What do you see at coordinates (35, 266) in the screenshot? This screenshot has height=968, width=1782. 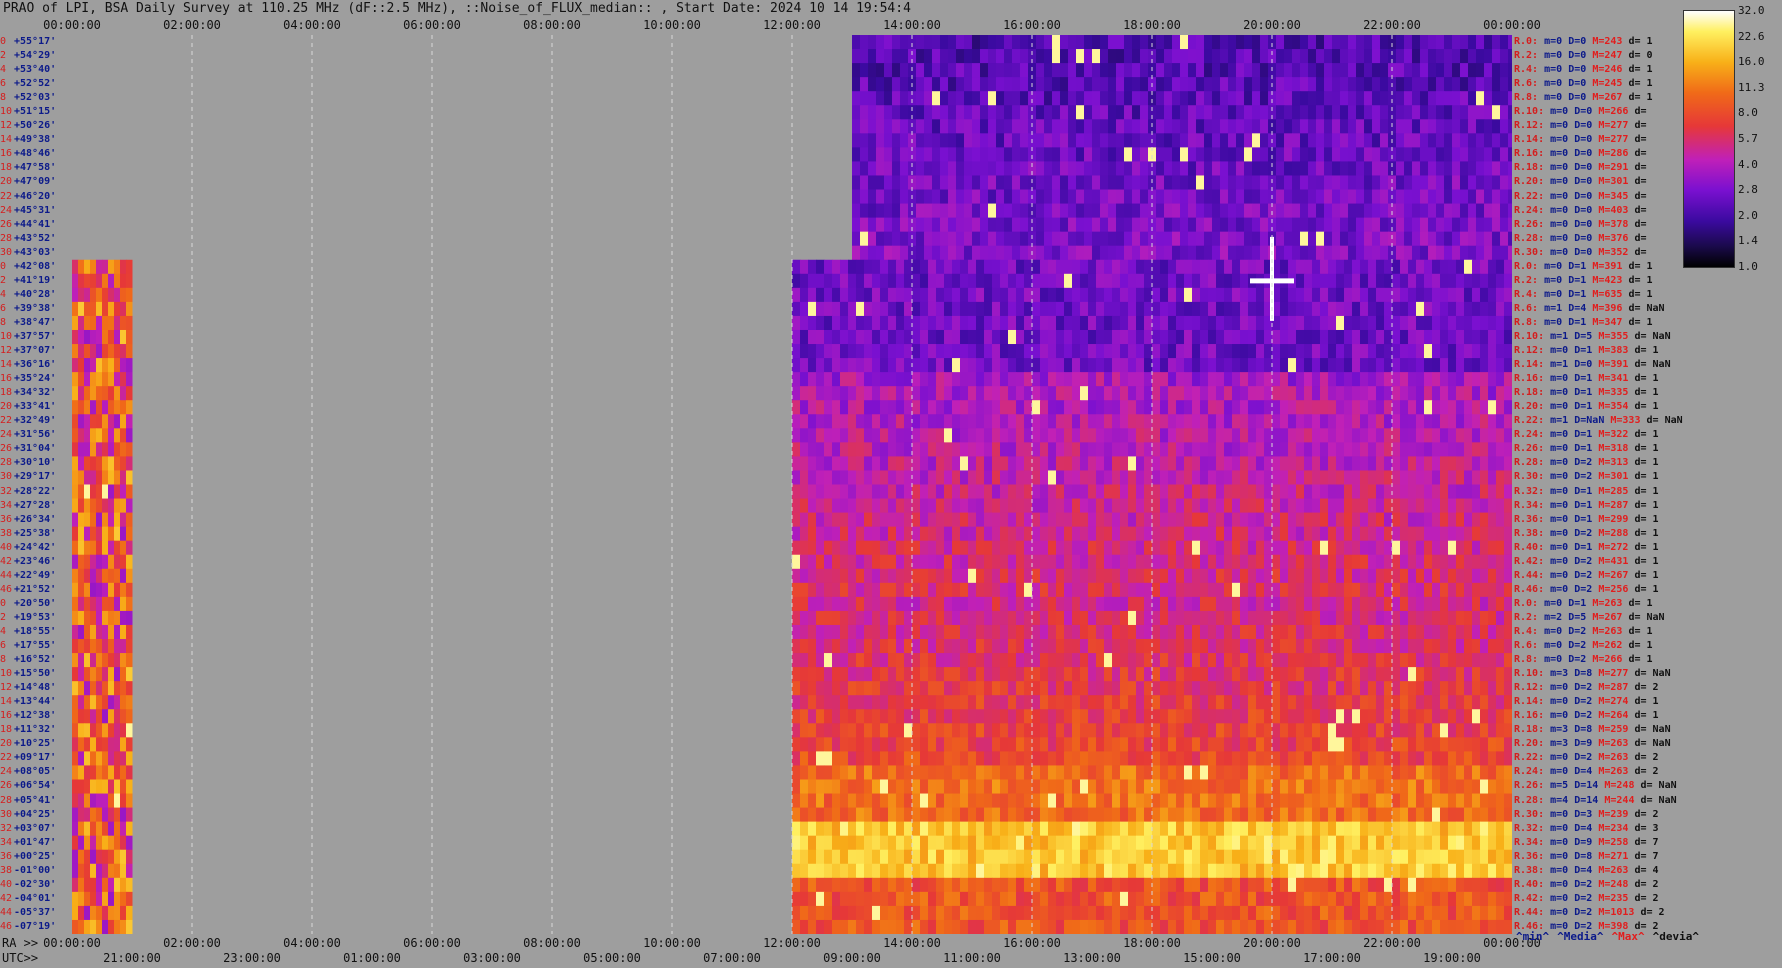 I see `dec-value: +42°08'` at bounding box center [35, 266].